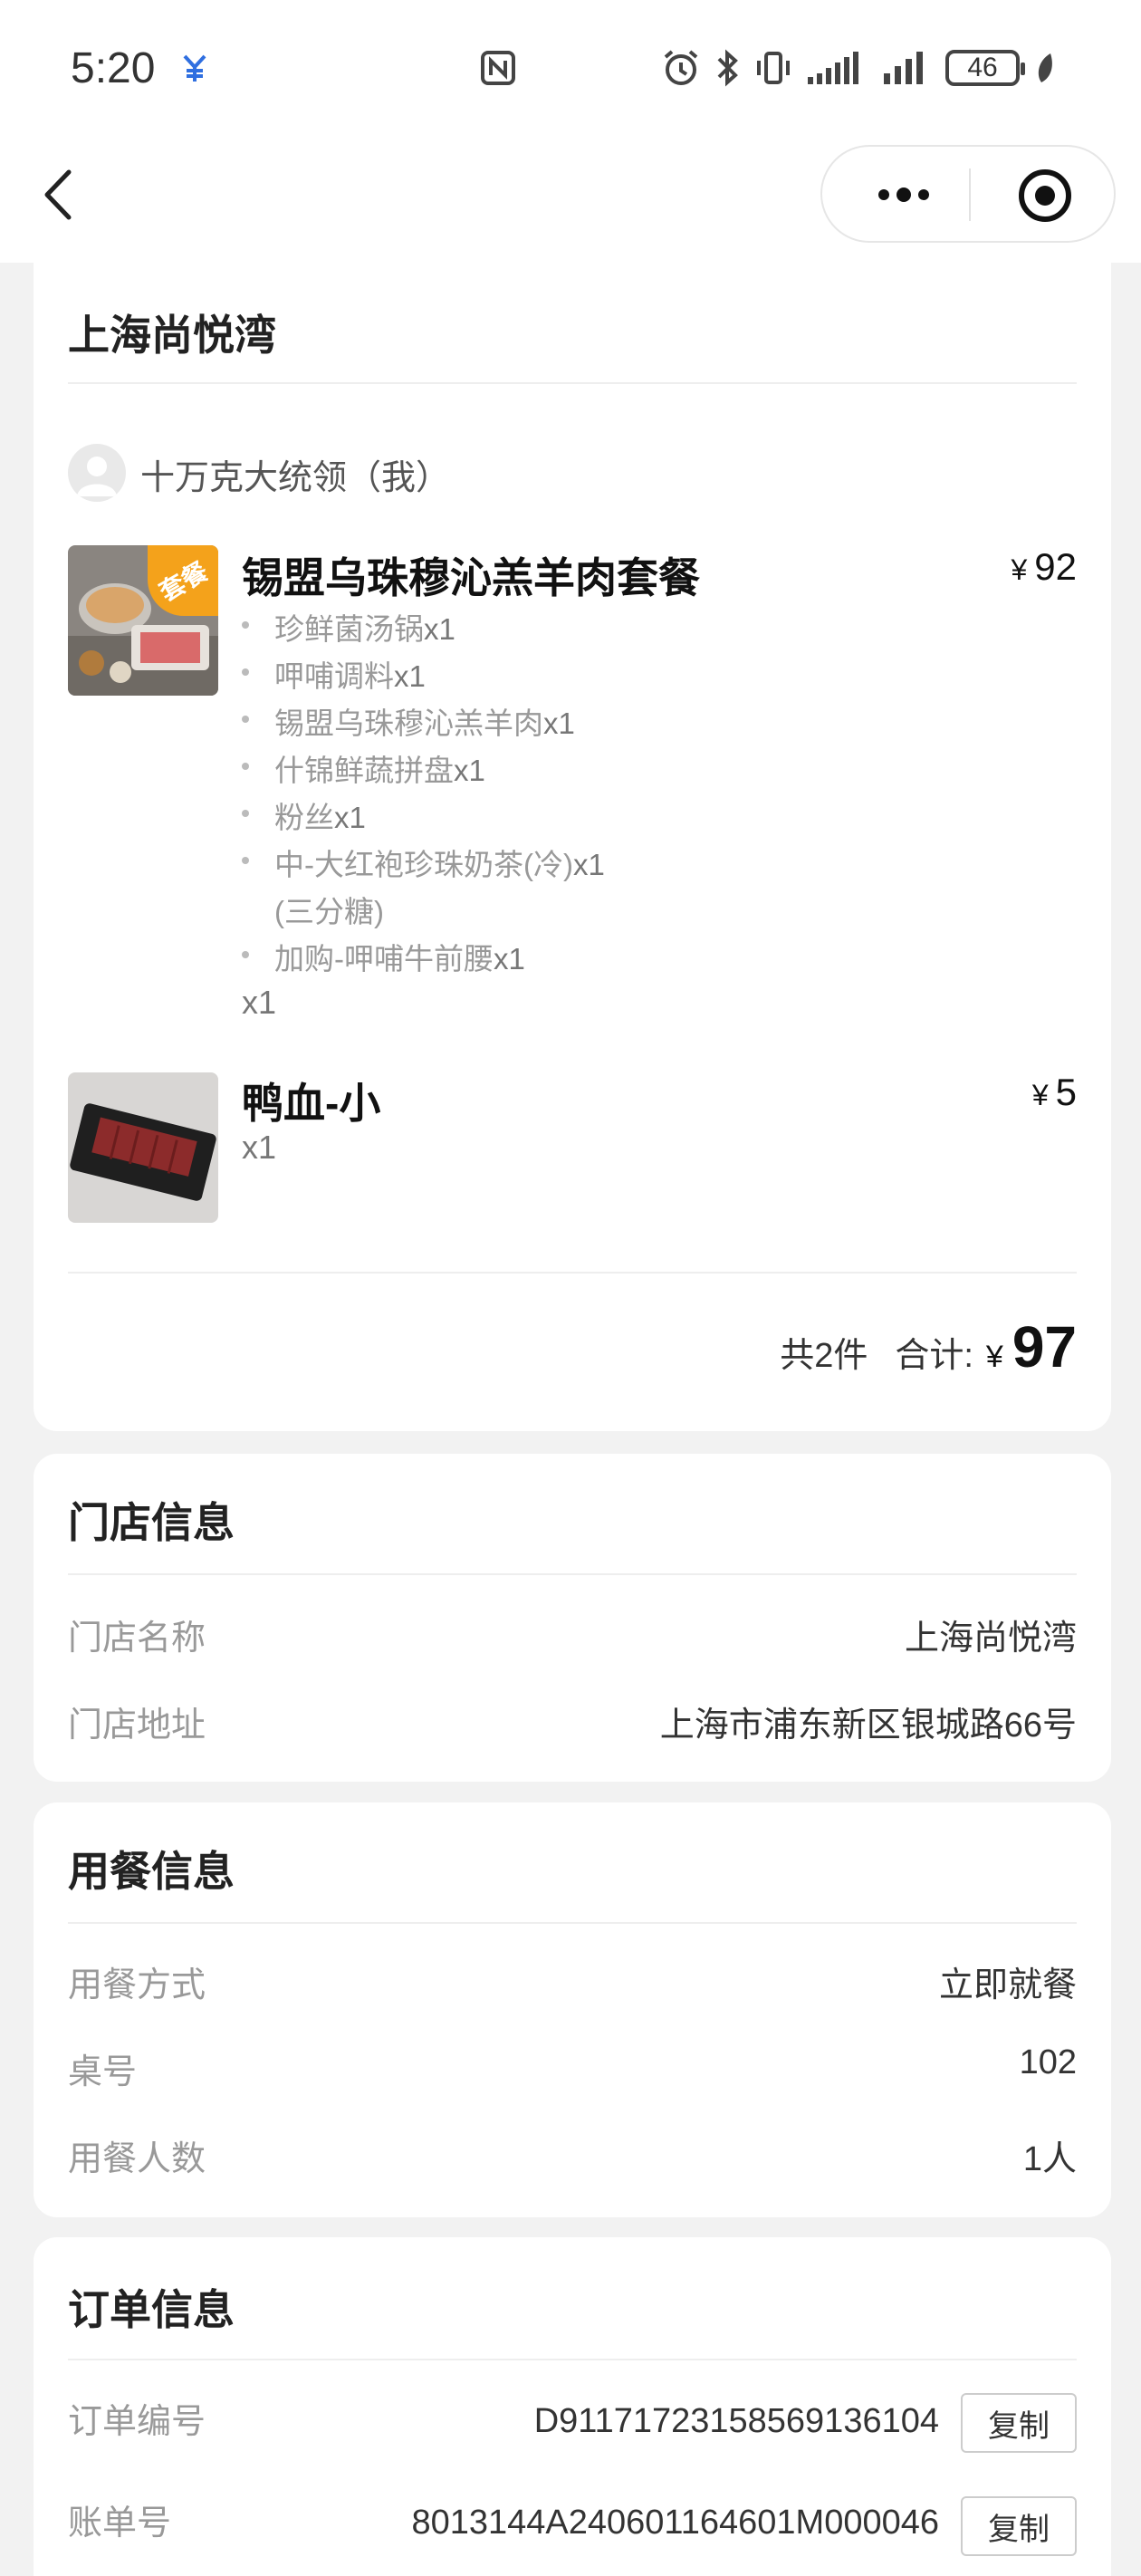  I want to click on sub-item: 加购-呷哺牛前腰x1, so click(399, 956).